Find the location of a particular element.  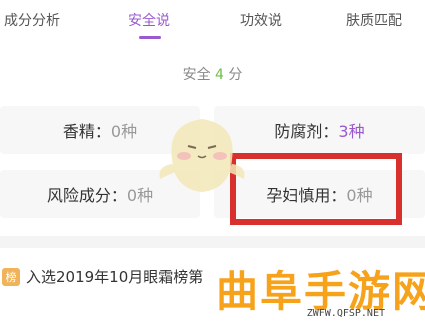

card-count: 3种 is located at coordinates (351, 131).